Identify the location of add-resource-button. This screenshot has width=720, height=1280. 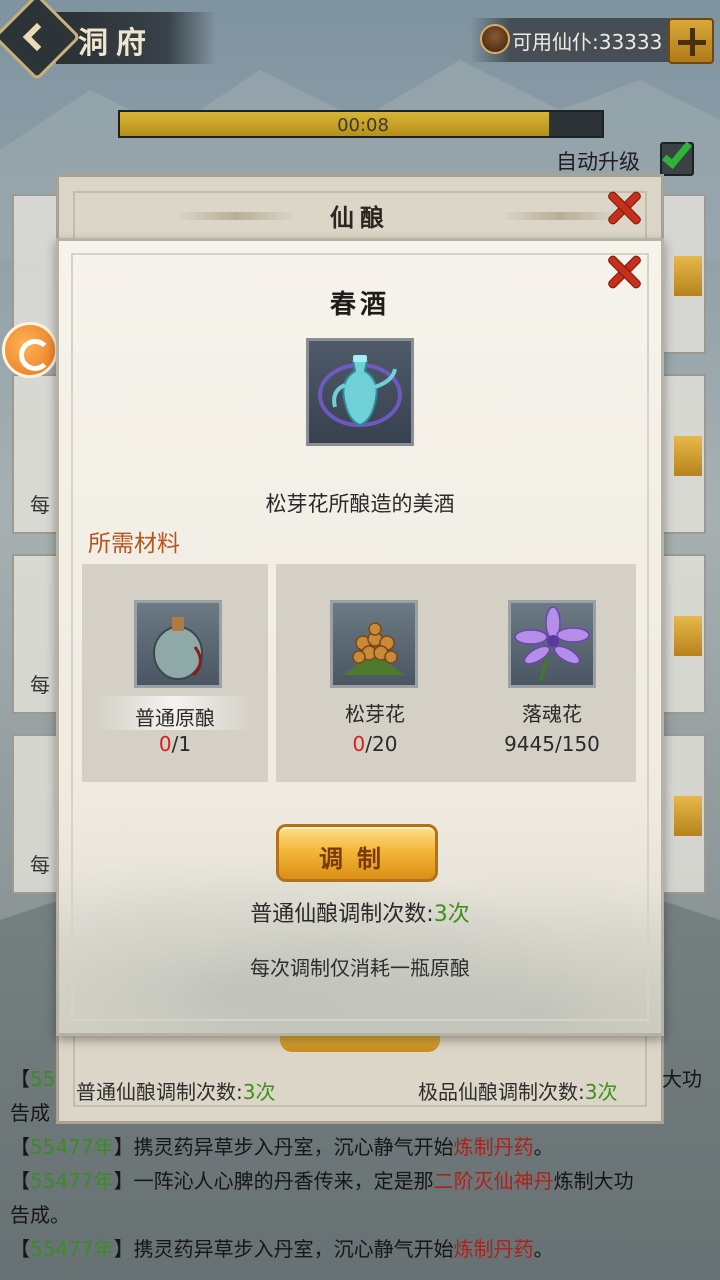
(691, 41).